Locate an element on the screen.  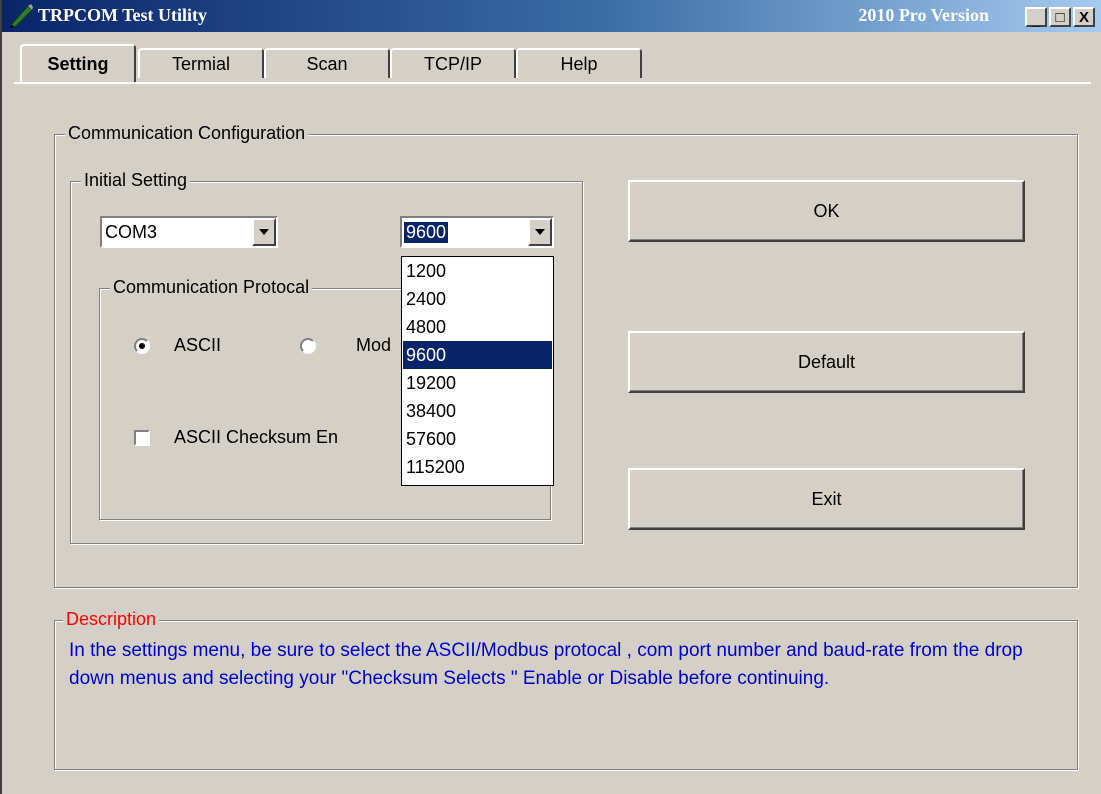
close-button: X is located at coordinates (1084, 17).